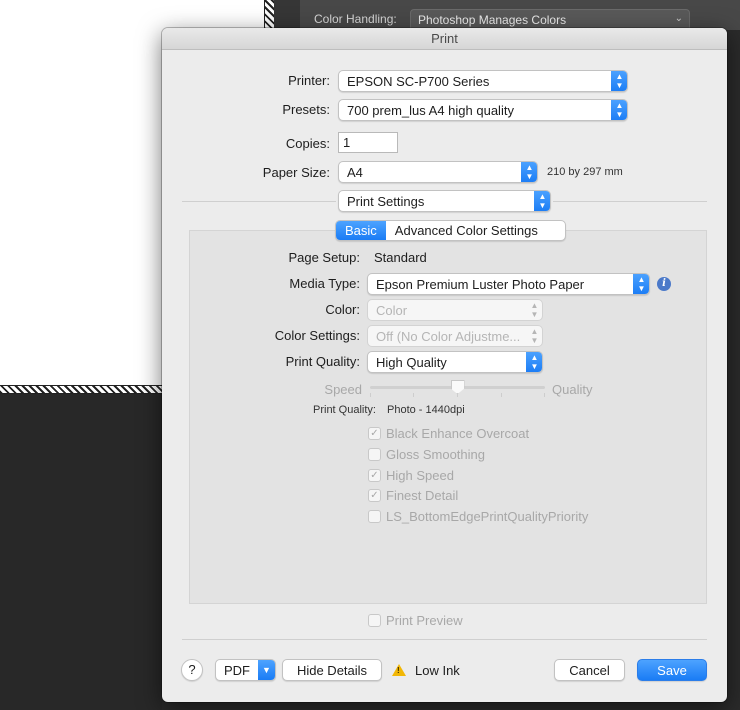 This screenshot has height=710, width=740. Describe the element at coordinates (589, 670) in the screenshot. I see `cancel-button: Cancel` at that location.